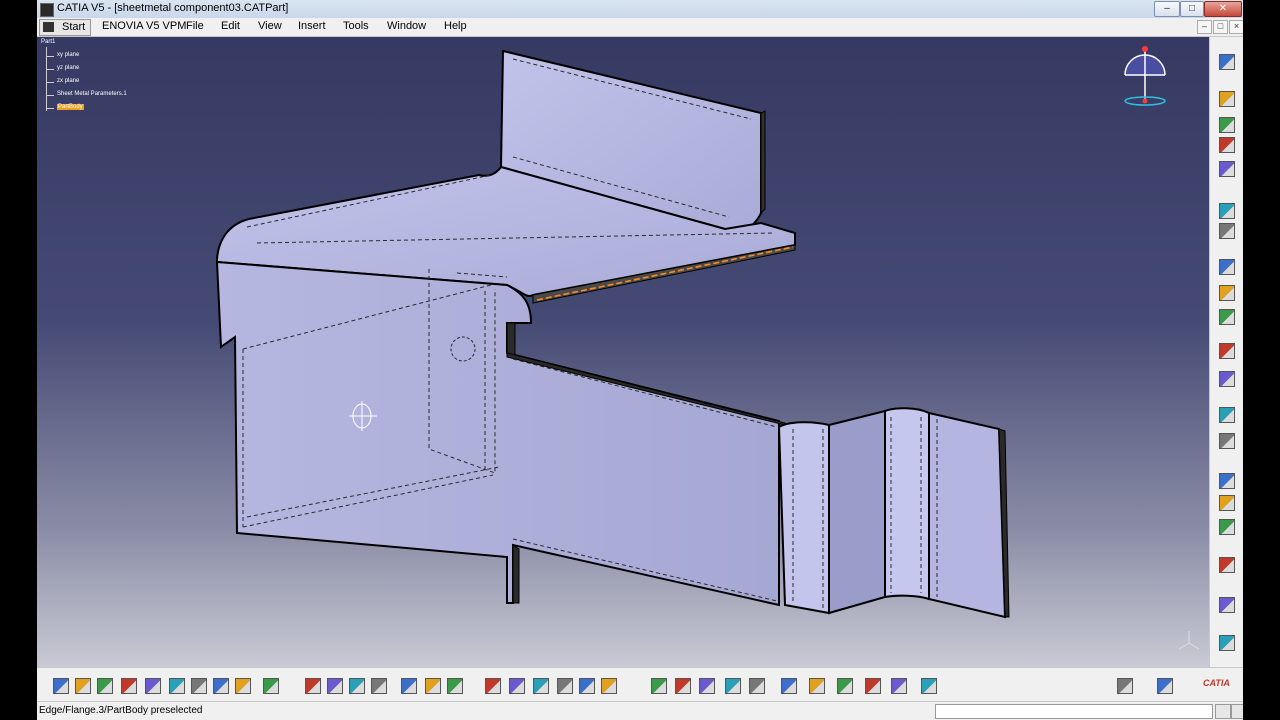 The width and height of the screenshot is (1280, 720). I want to click on publish-icon, so click(433, 686).